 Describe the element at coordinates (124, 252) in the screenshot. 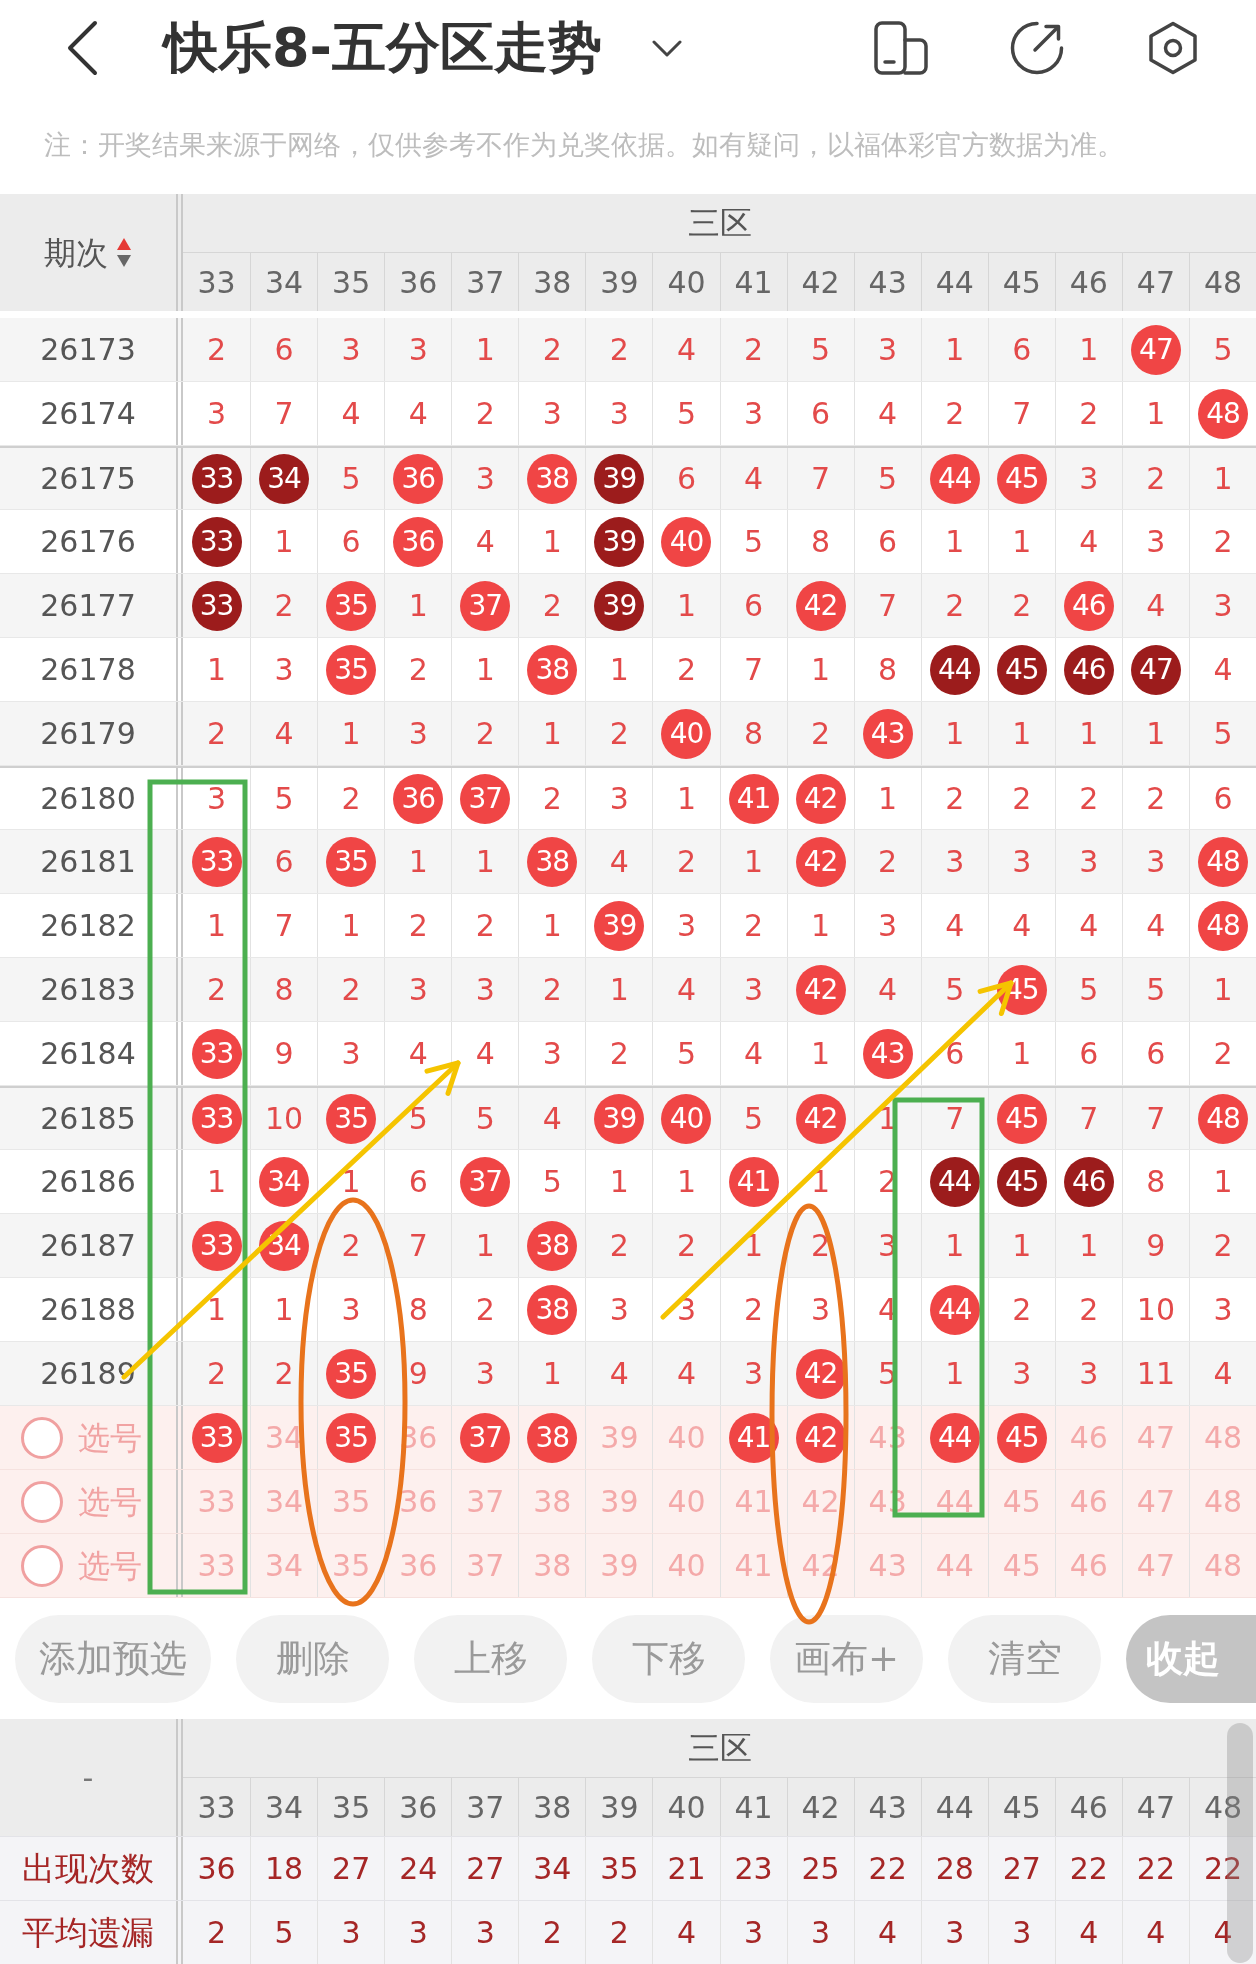

I see `sort-icon` at that location.